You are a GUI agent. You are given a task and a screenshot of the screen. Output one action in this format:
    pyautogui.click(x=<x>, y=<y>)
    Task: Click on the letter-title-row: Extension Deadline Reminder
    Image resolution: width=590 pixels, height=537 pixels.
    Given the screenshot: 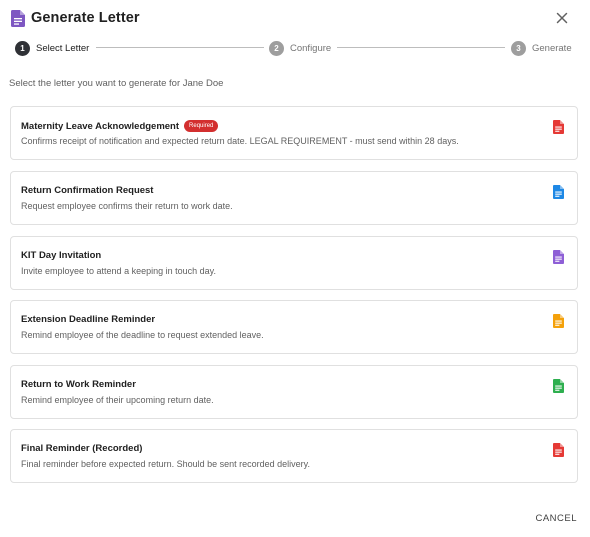 What is the action you would take?
    pyautogui.click(x=88, y=319)
    